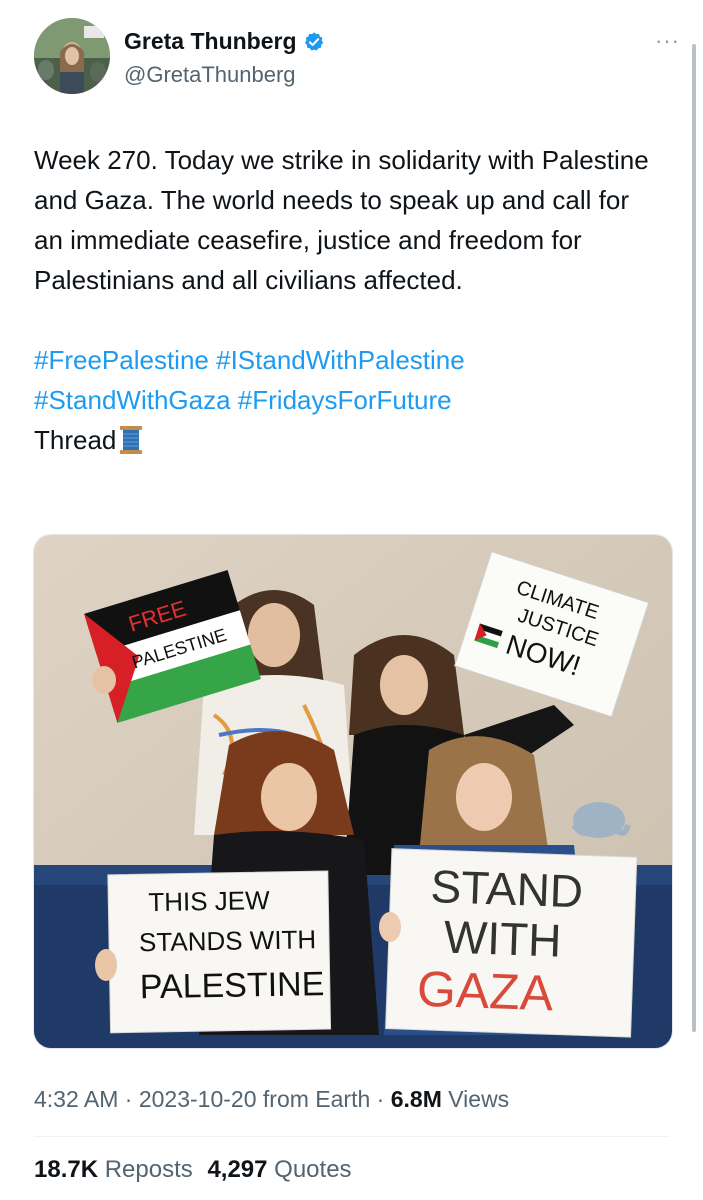 The height and width of the screenshot is (1200, 703). Describe the element at coordinates (198, 1099) in the screenshot. I see `tweet-date: 2023-10-20` at that location.